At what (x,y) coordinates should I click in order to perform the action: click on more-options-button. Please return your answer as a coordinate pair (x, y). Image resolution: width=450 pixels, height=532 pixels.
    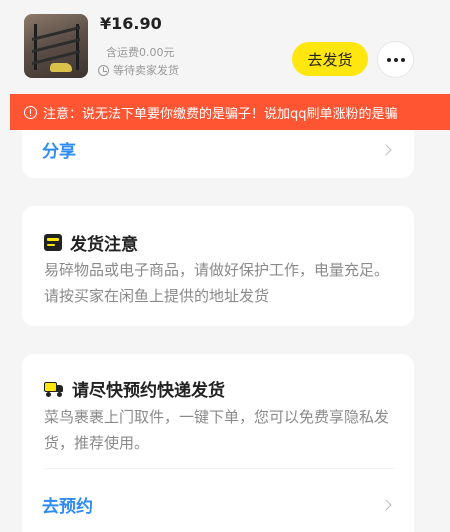
    Looking at the image, I should click on (395, 59).